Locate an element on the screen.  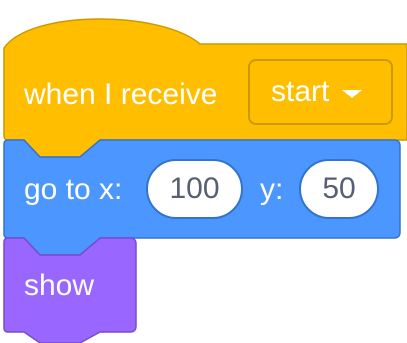
y-value-input: 50 is located at coordinates (339, 189).